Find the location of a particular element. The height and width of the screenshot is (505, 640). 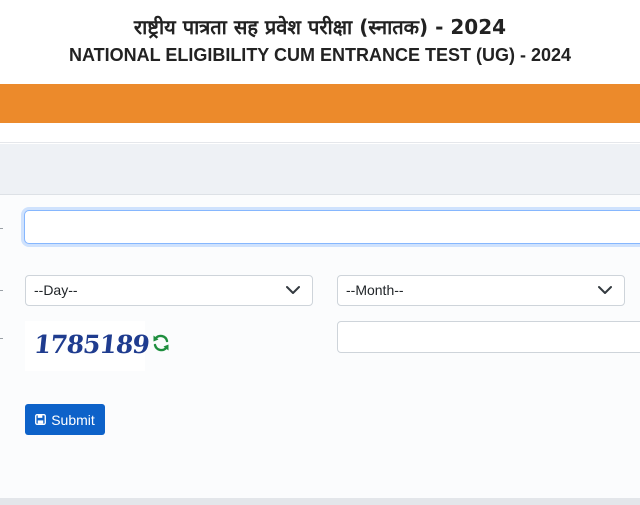

text-input is located at coordinates (332, 227).